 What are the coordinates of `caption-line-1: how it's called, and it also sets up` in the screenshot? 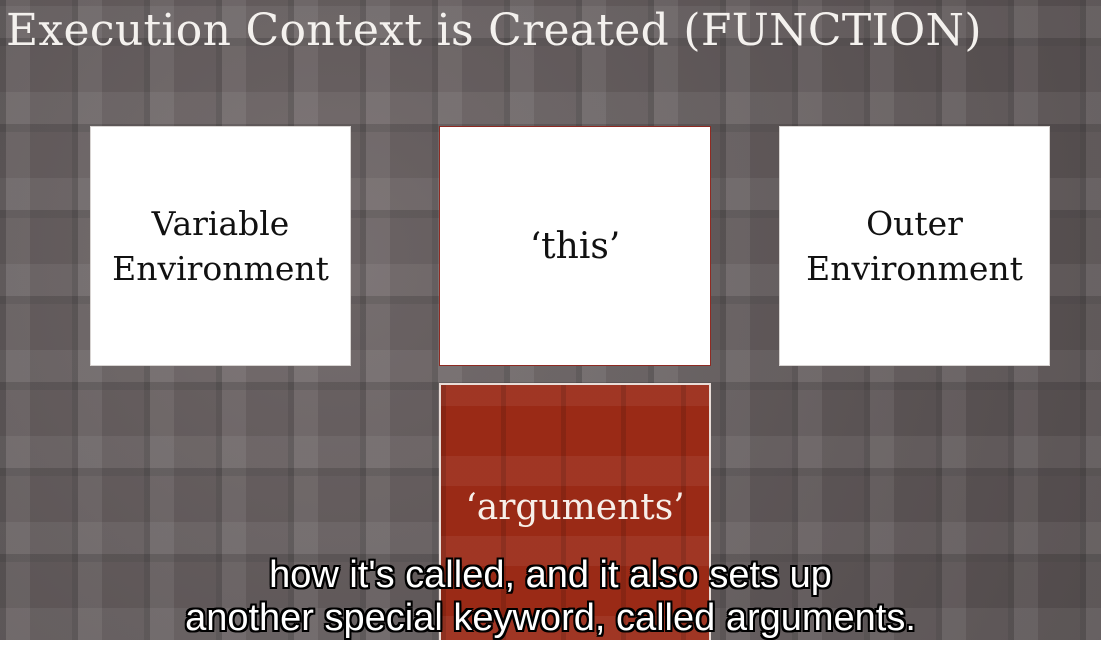 It's located at (550, 575).